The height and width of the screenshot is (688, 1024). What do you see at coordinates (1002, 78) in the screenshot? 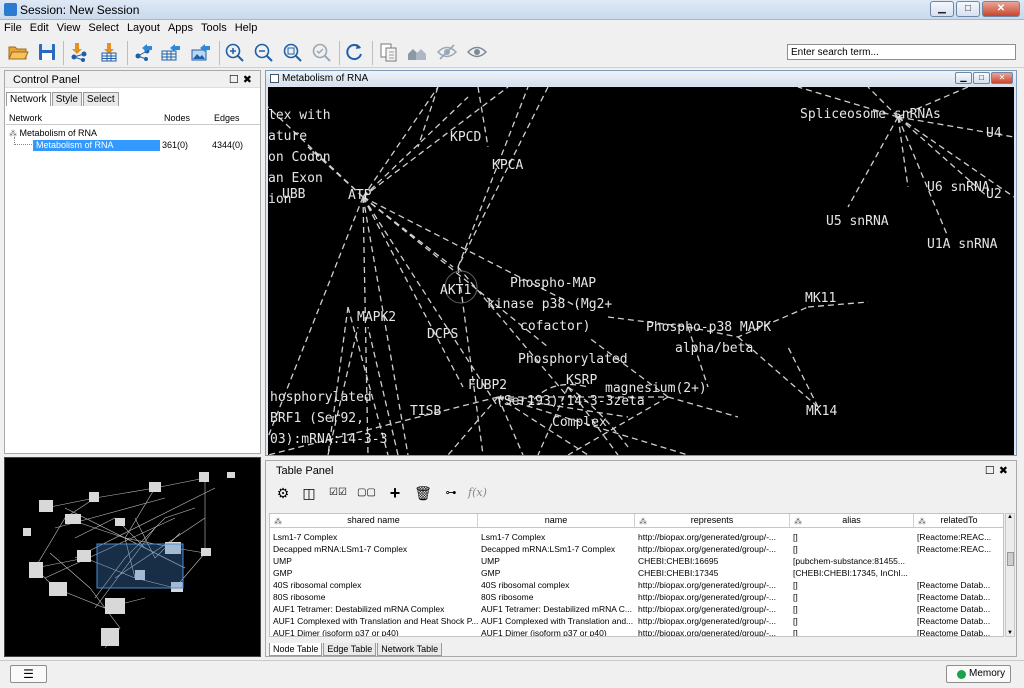
I see `network-close-button: ✕` at bounding box center [1002, 78].